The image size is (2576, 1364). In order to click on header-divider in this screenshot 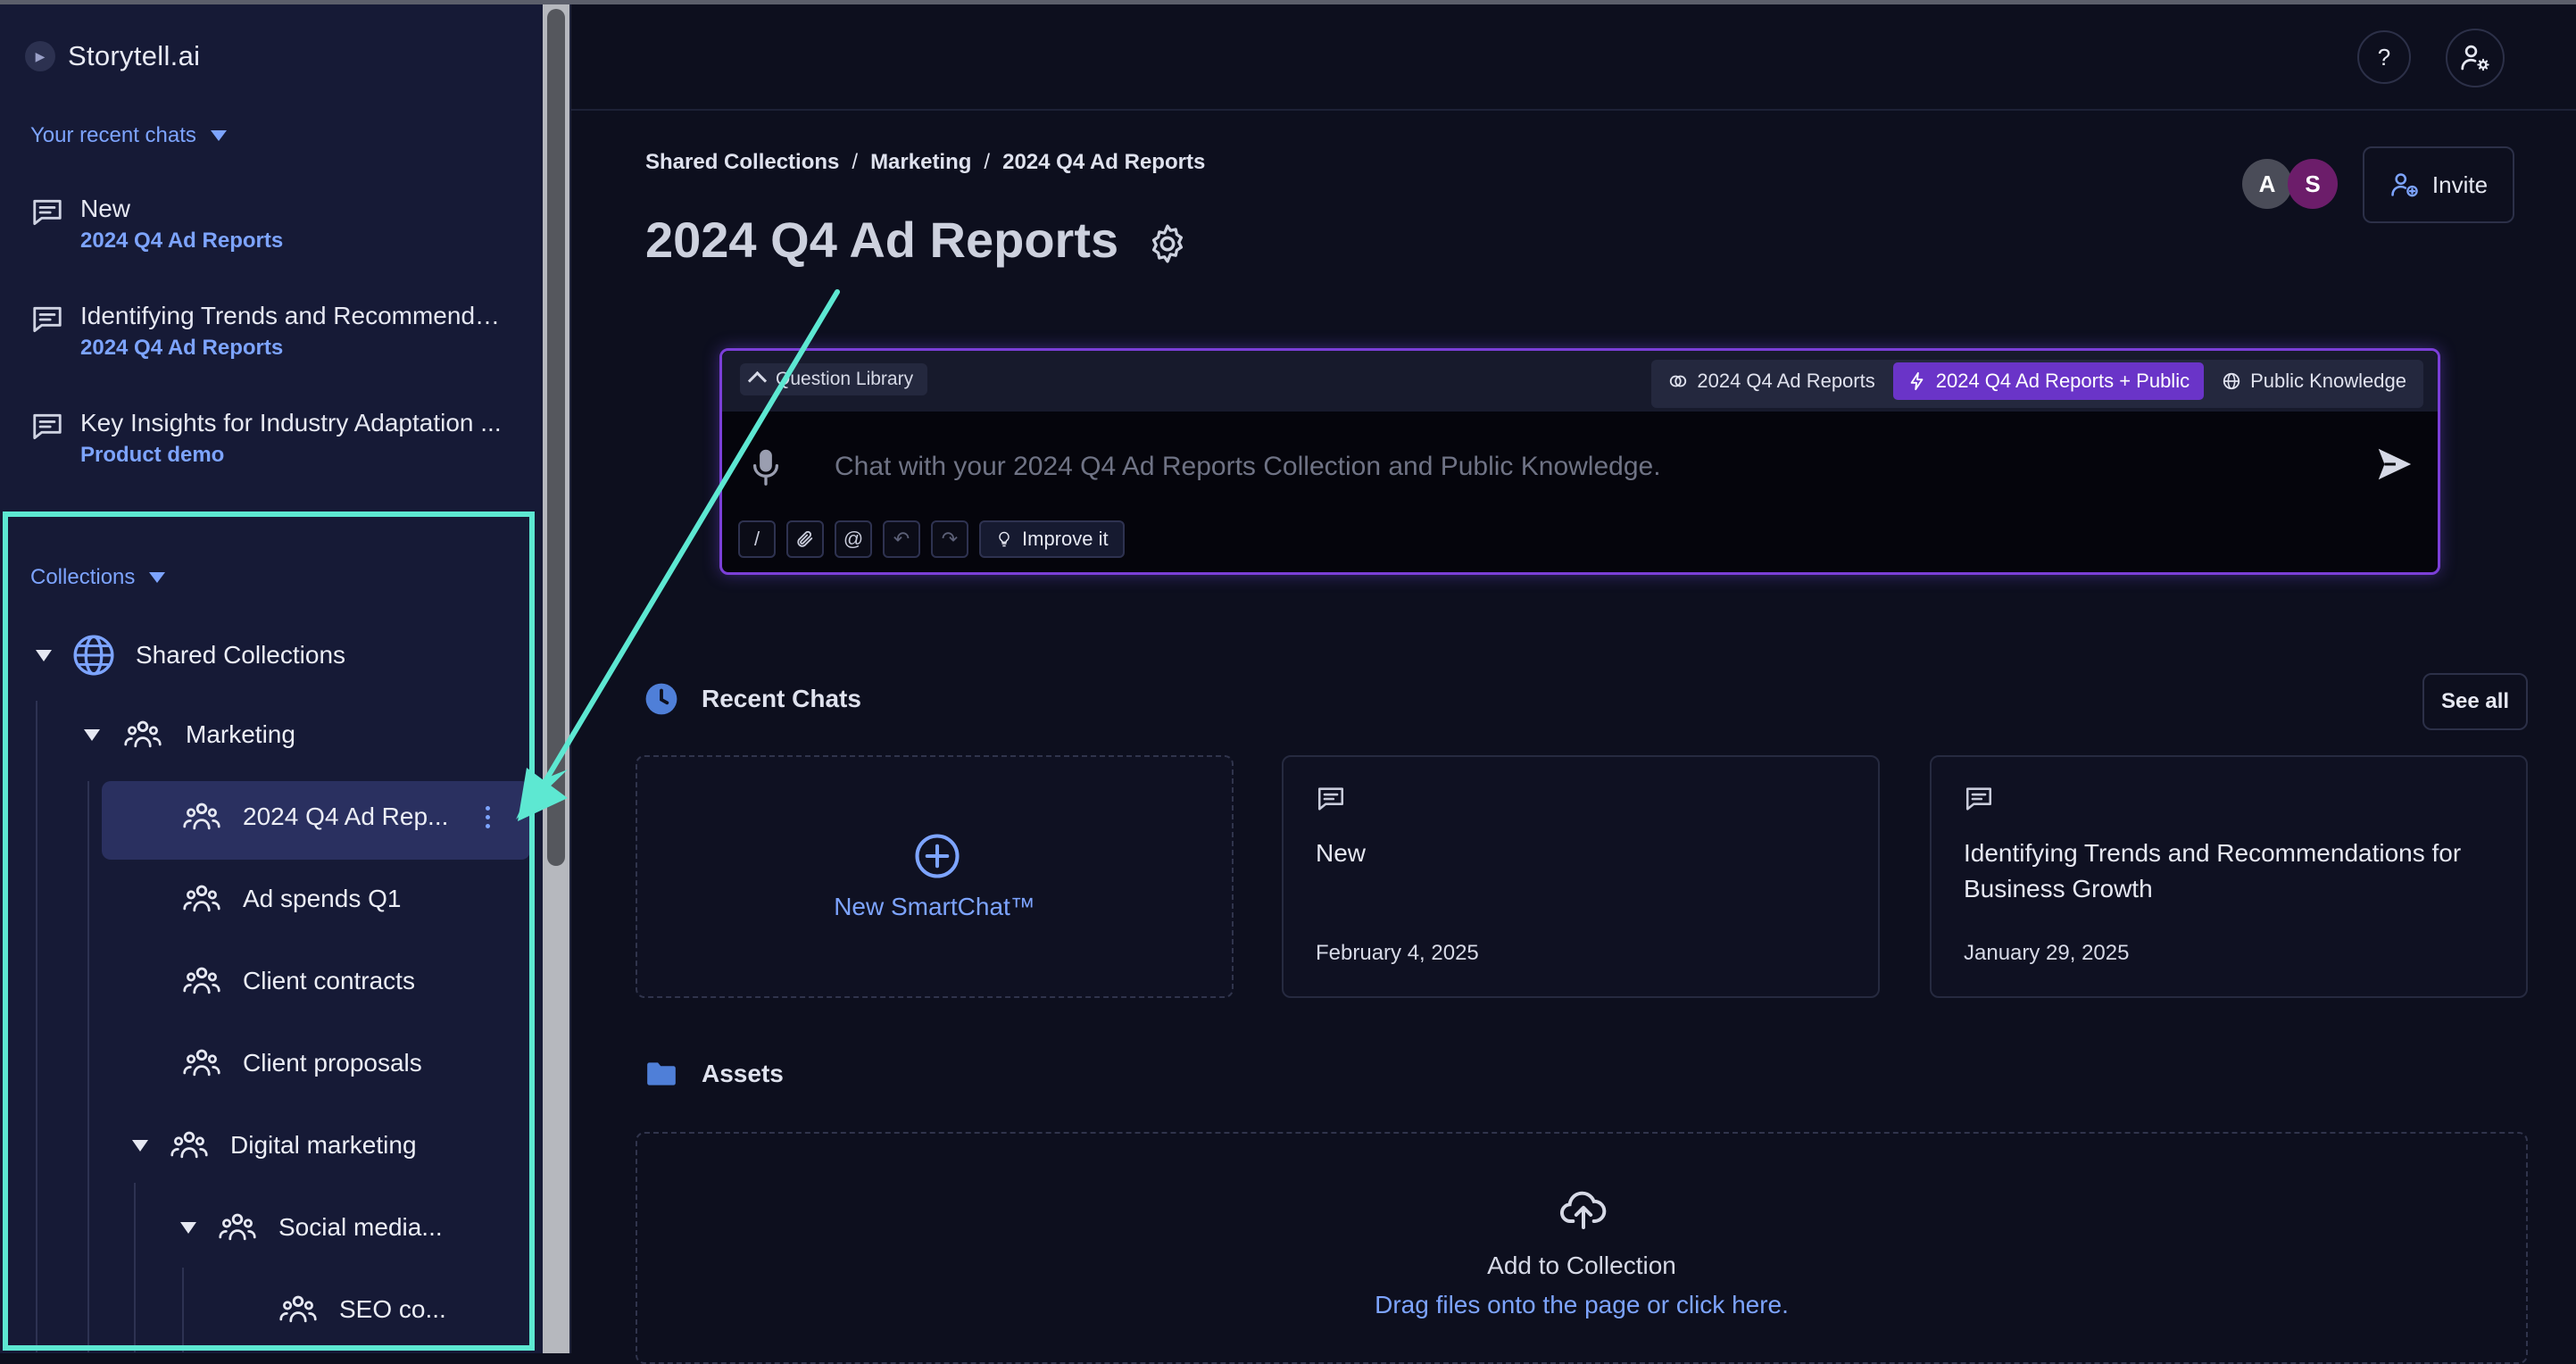, I will do `click(1574, 110)`.